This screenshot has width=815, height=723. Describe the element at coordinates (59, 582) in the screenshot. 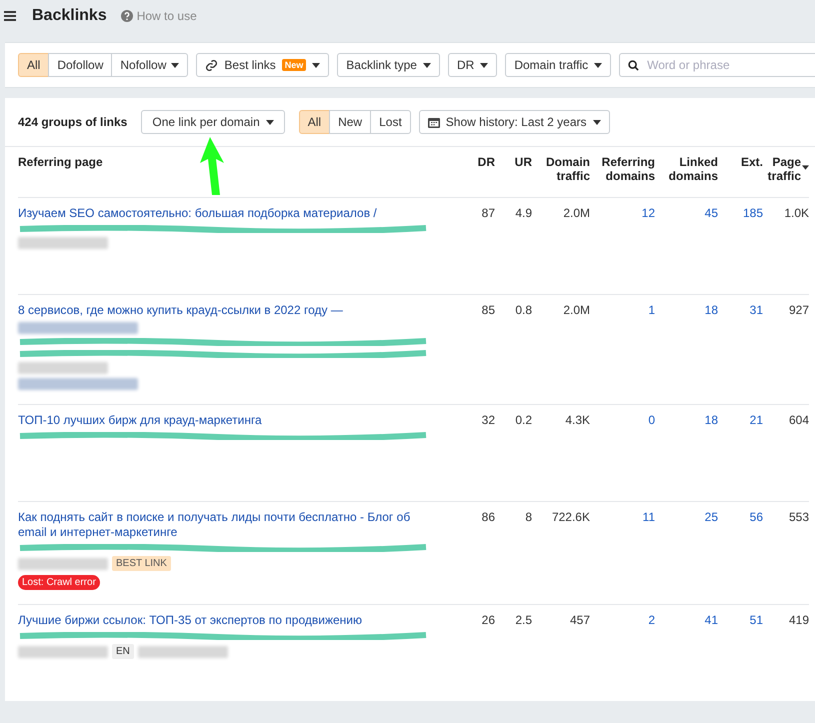

I see `lost-status-tag: Lost: Crawl error` at that location.